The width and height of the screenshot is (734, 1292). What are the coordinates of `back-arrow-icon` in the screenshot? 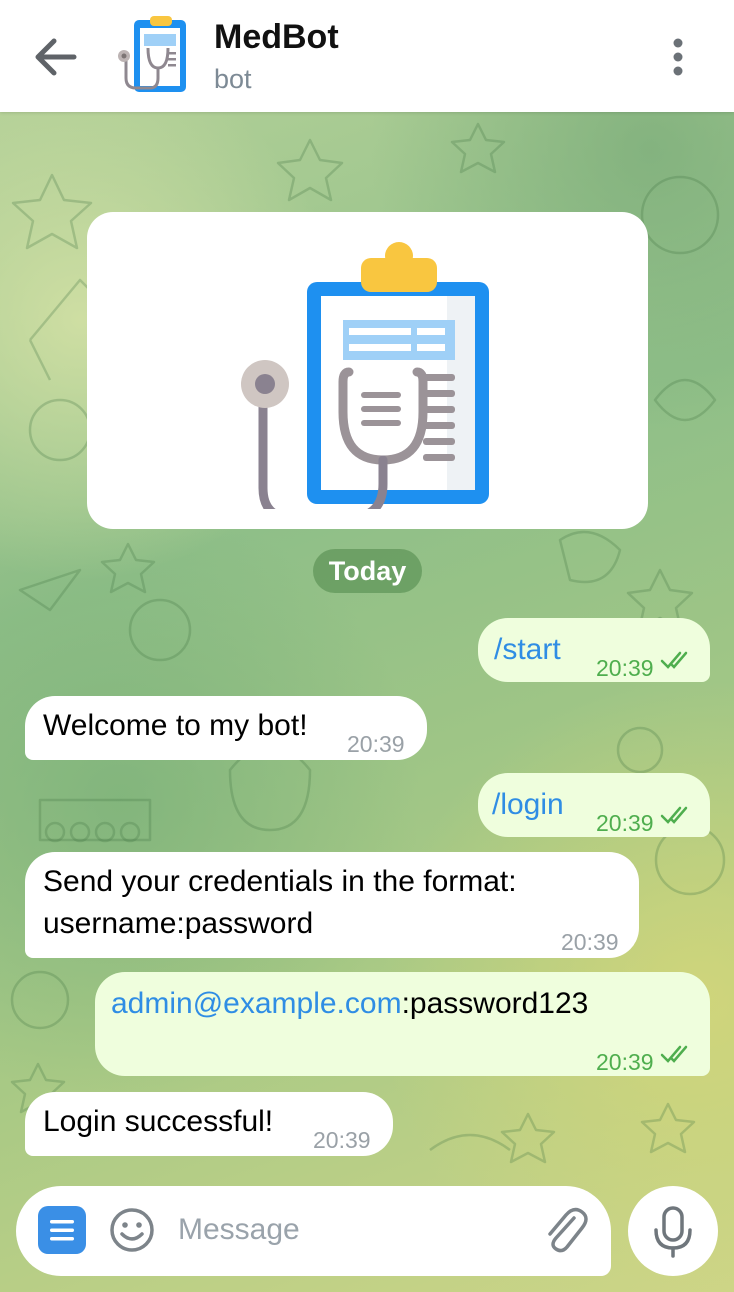 It's located at (55, 57).